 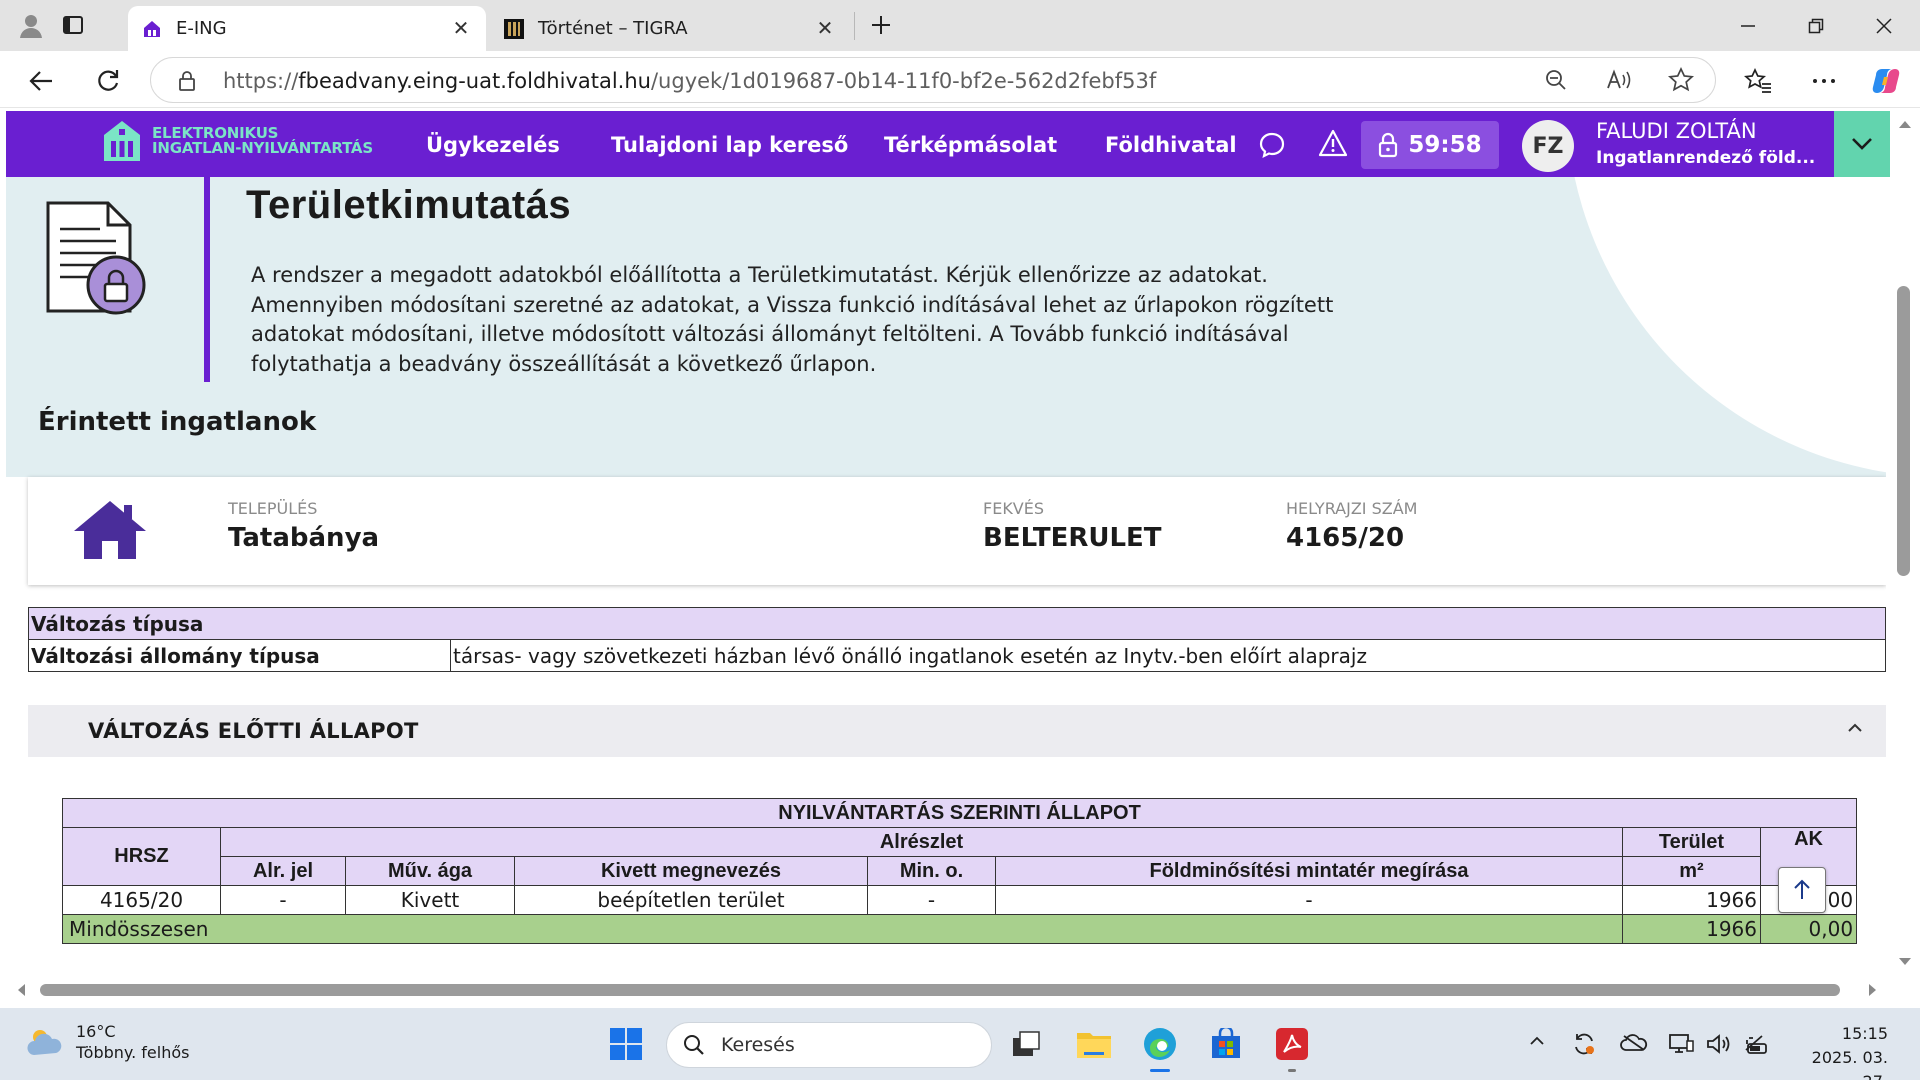 What do you see at coordinates (1537, 1041) in the screenshot?
I see `chevron-up-tray-icon` at bounding box center [1537, 1041].